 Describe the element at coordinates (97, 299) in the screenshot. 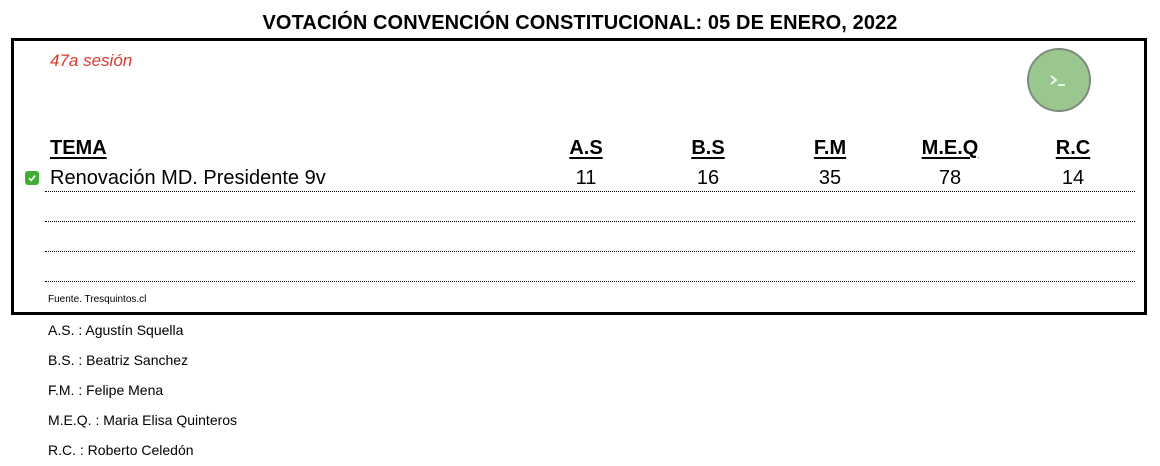

I see `source-note: Fuente. Tresquintos.cl` at that location.